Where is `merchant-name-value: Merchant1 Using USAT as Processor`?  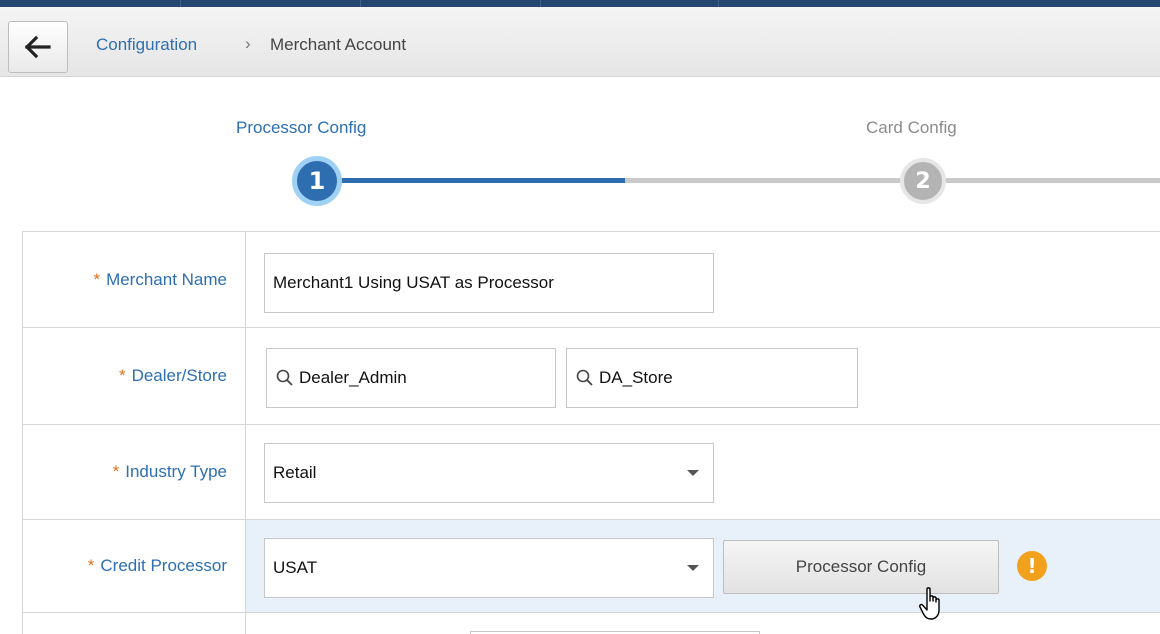
merchant-name-value: Merchant1 Using USAT as Processor is located at coordinates (413, 282).